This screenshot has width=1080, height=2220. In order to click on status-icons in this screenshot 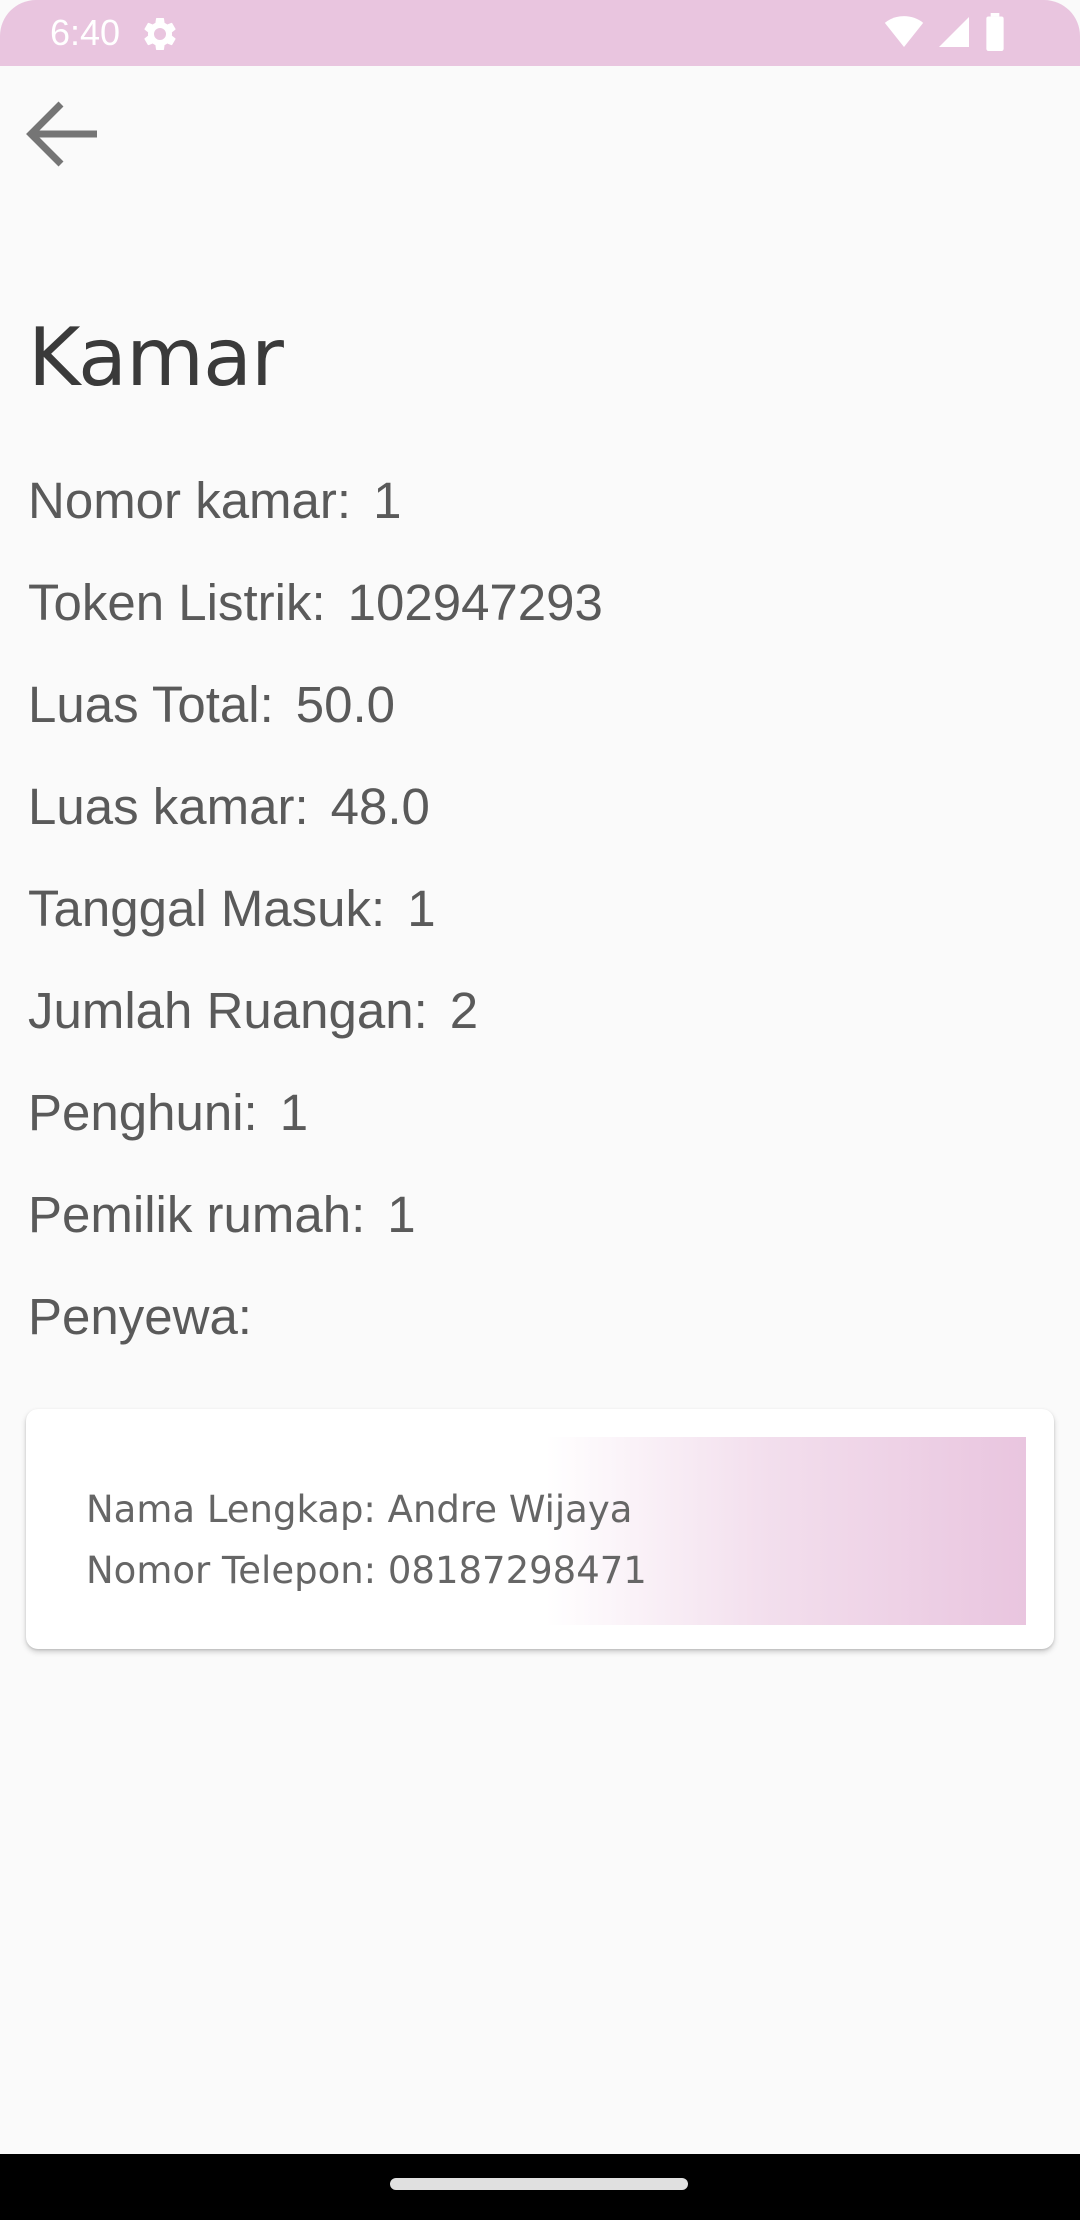, I will do `click(945, 34)`.